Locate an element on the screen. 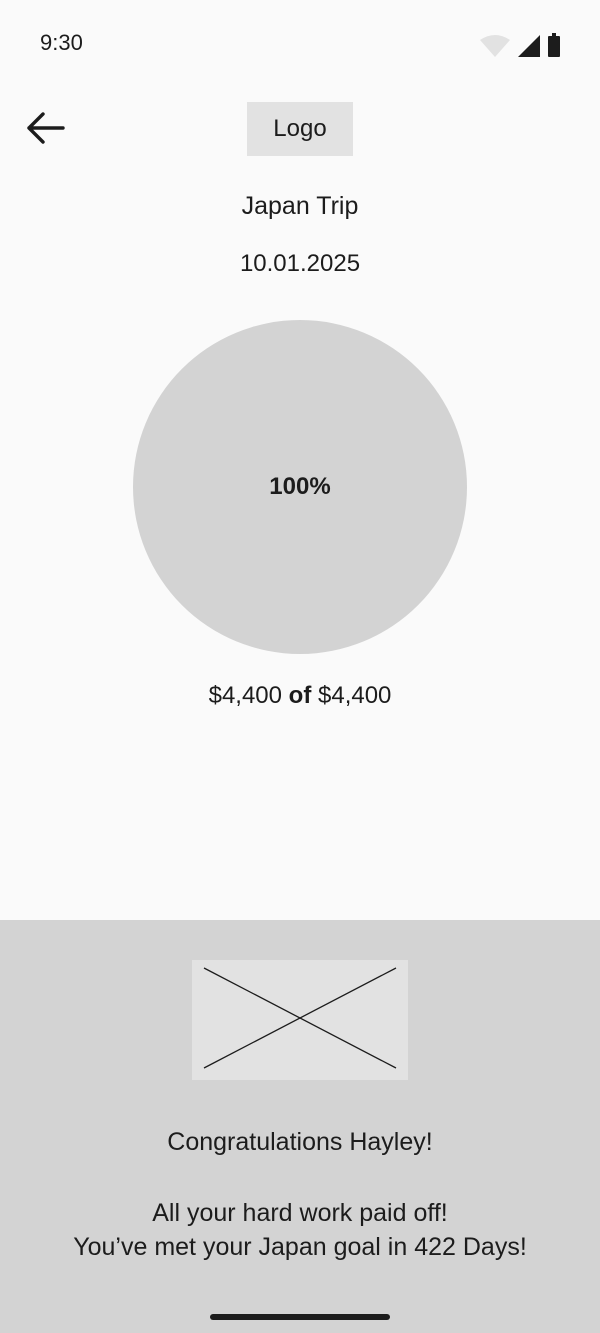  amount-separator: of is located at coordinates (300, 695).